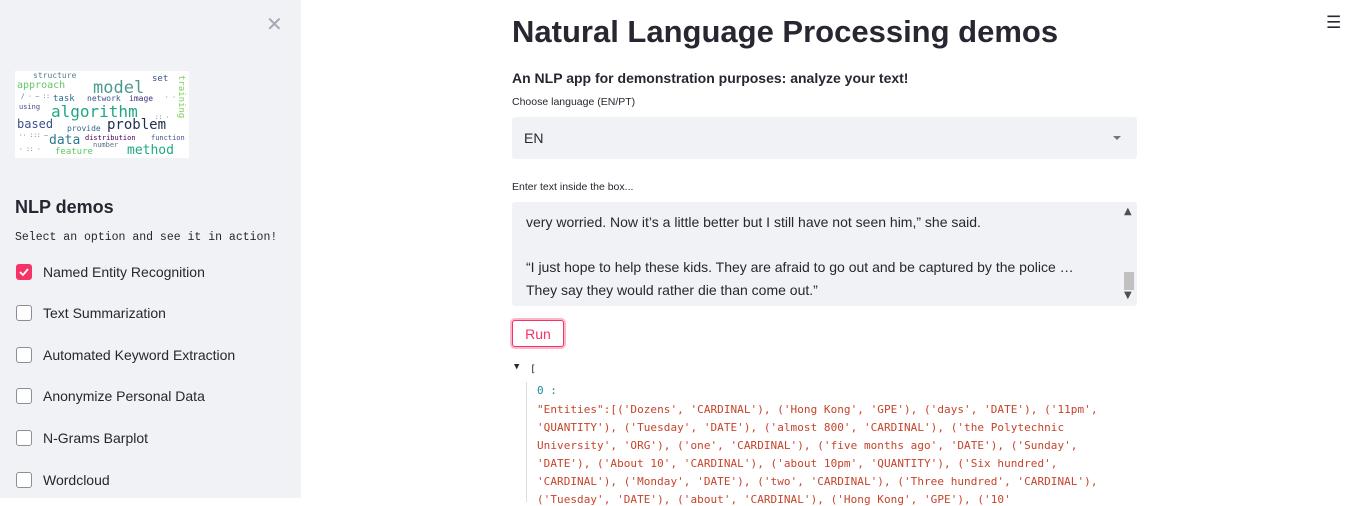  I want to click on wc-word: approach, so click(41, 85).